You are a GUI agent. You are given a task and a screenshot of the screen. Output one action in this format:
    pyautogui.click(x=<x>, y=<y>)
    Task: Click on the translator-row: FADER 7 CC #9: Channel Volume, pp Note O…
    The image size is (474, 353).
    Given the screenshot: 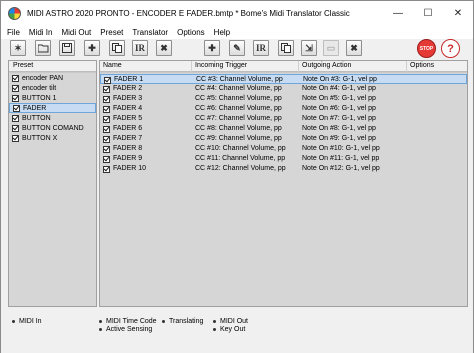 What is the action you would take?
    pyautogui.click(x=283, y=139)
    